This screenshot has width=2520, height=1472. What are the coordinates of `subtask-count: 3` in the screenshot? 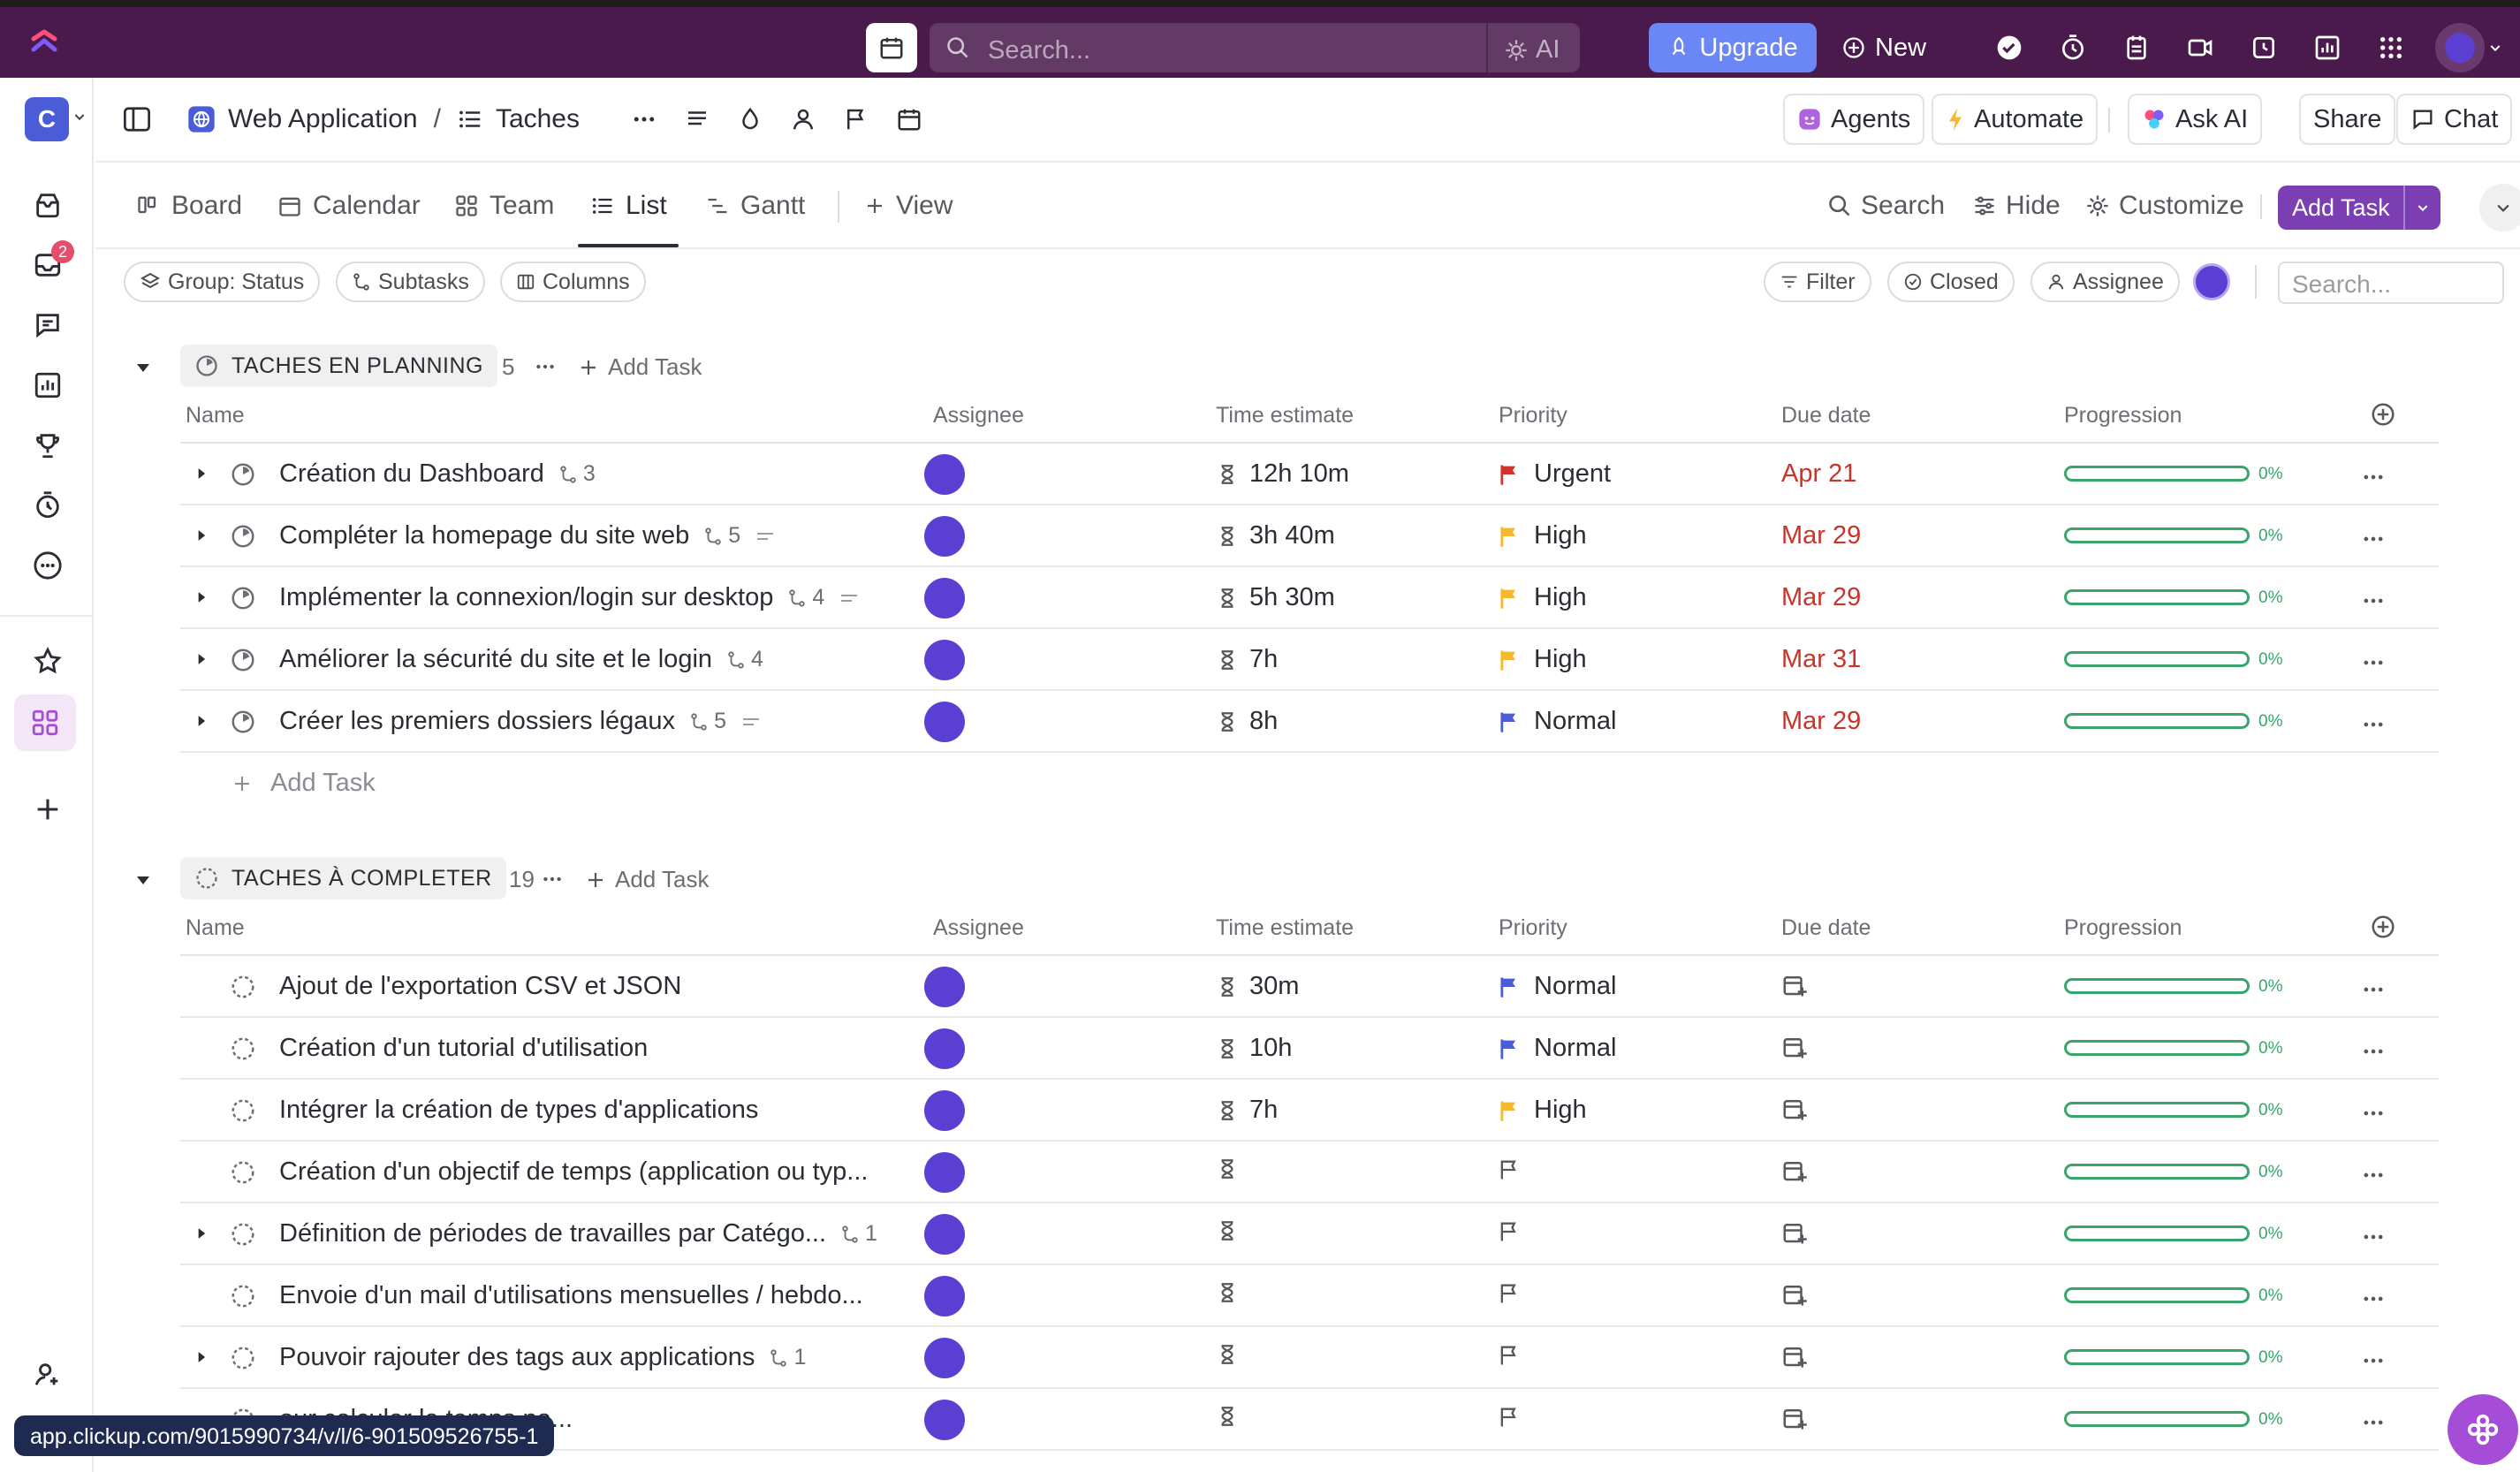 It's located at (577, 474).